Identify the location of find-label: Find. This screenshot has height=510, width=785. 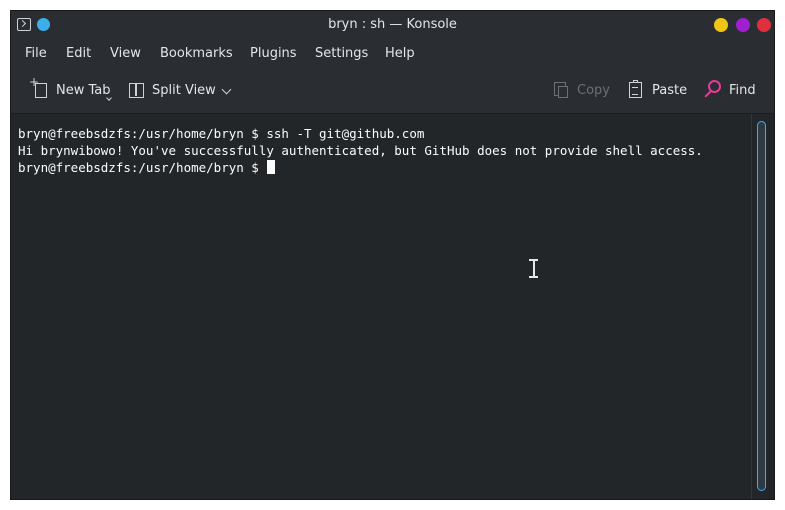
(742, 90).